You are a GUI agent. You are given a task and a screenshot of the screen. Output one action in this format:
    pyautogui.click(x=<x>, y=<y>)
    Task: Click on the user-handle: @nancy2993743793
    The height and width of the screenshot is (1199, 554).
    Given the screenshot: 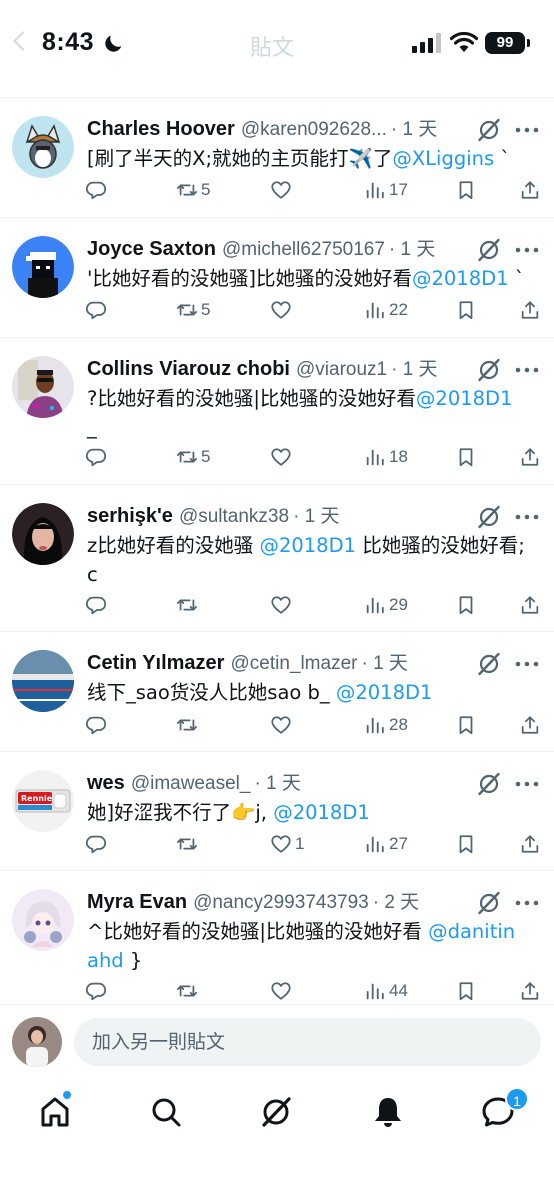 What is the action you would take?
    pyautogui.click(x=281, y=902)
    